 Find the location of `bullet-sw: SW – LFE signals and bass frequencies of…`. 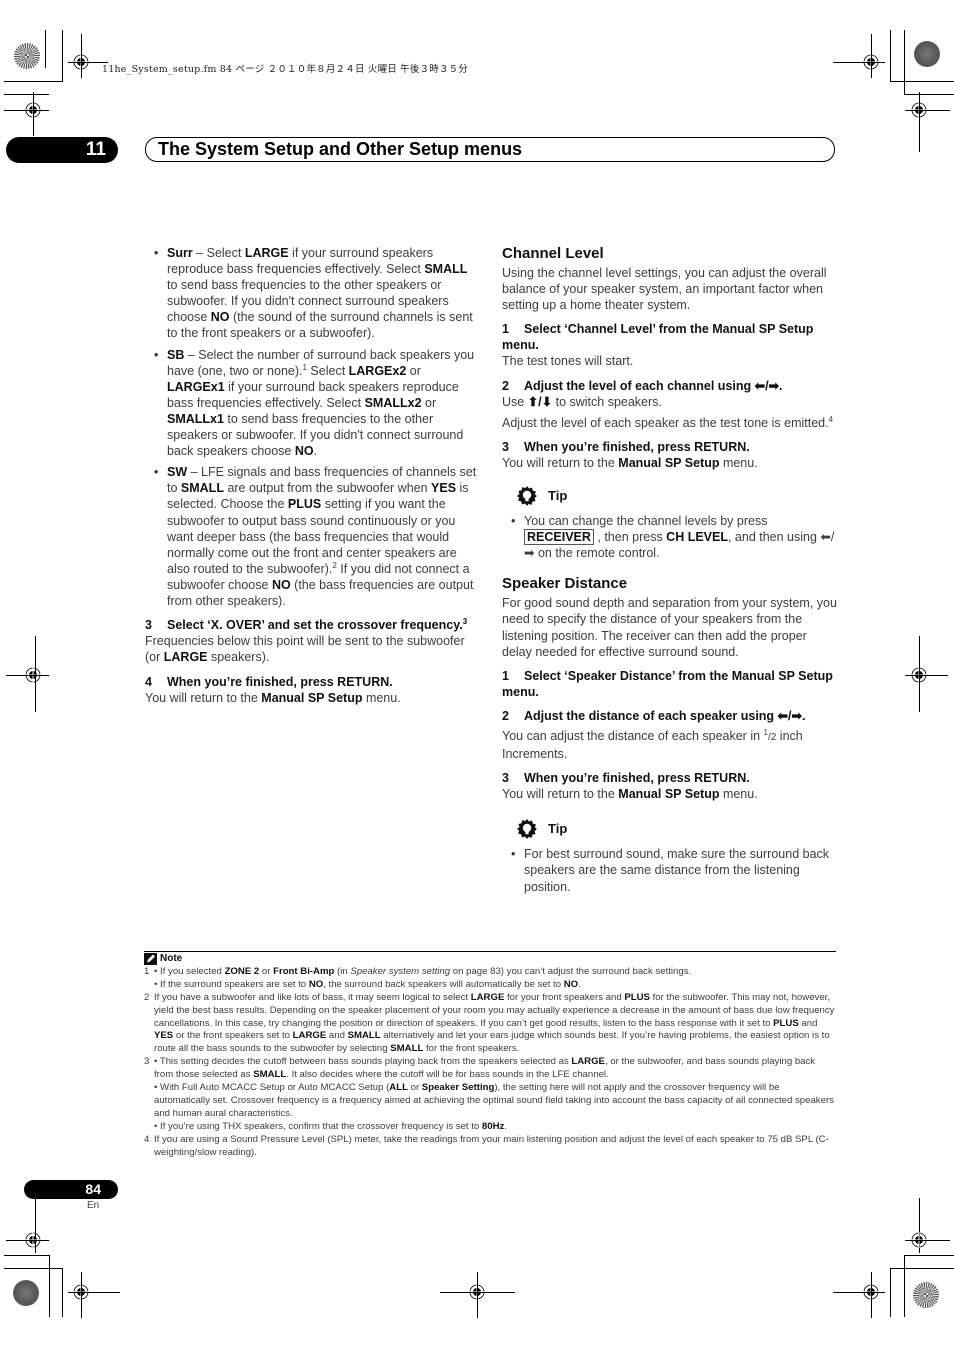

bullet-sw: SW – LFE signals and bass frequencies of… is located at coordinates (313, 536).